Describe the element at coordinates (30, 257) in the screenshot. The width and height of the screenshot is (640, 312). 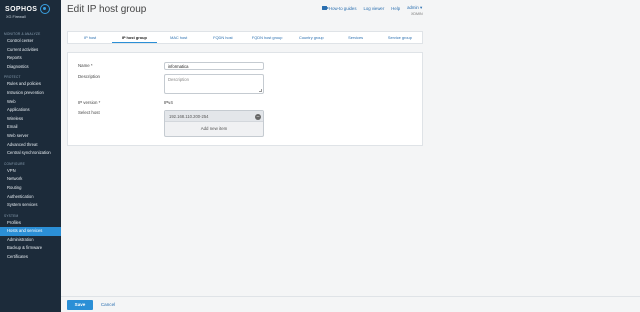
I see `sidebar-item-certificates: Certificates` at that location.